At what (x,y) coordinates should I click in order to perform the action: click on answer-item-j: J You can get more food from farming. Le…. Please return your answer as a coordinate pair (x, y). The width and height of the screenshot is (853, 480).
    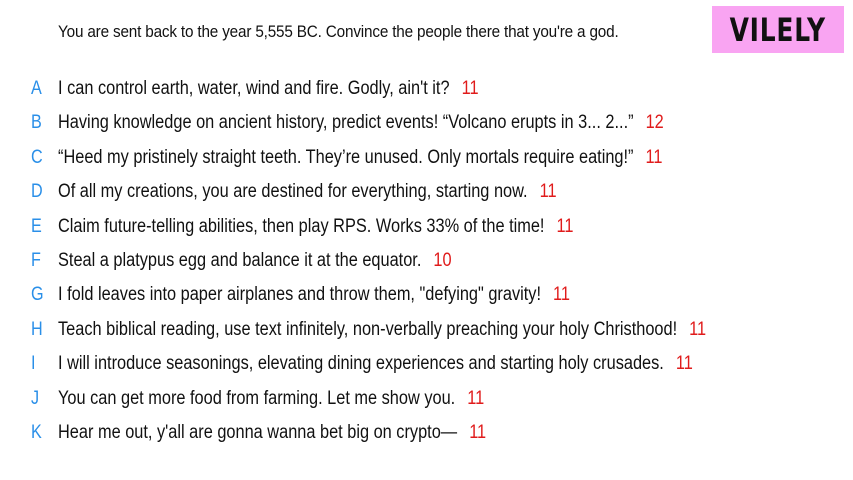
    Looking at the image, I should click on (426, 399).